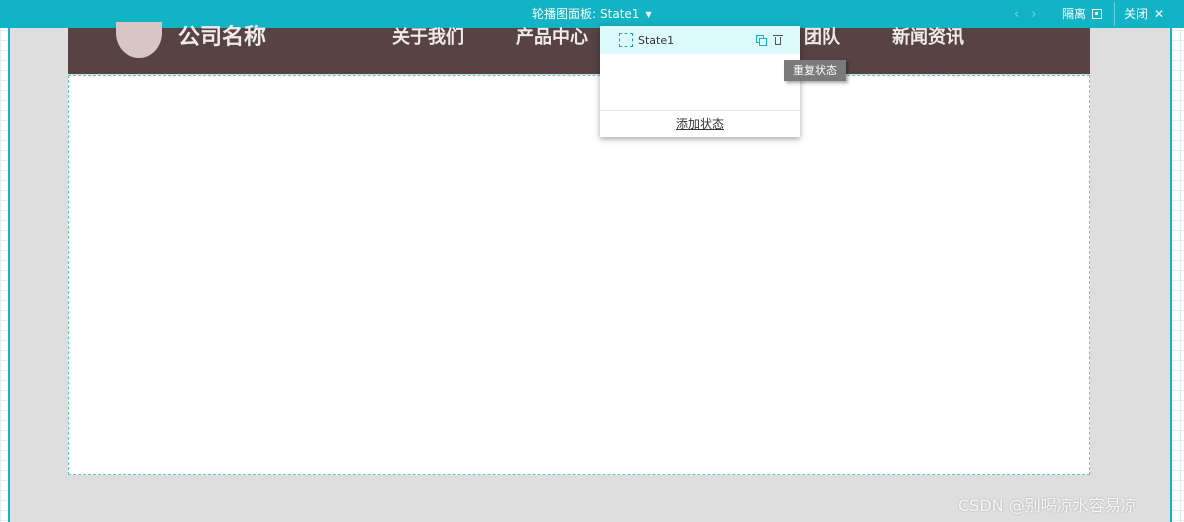  What do you see at coordinates (592, 14) in the screenshot?
I see `state-selector: 轮播图面板: State1 ▼` at bounding box center [592, 14].